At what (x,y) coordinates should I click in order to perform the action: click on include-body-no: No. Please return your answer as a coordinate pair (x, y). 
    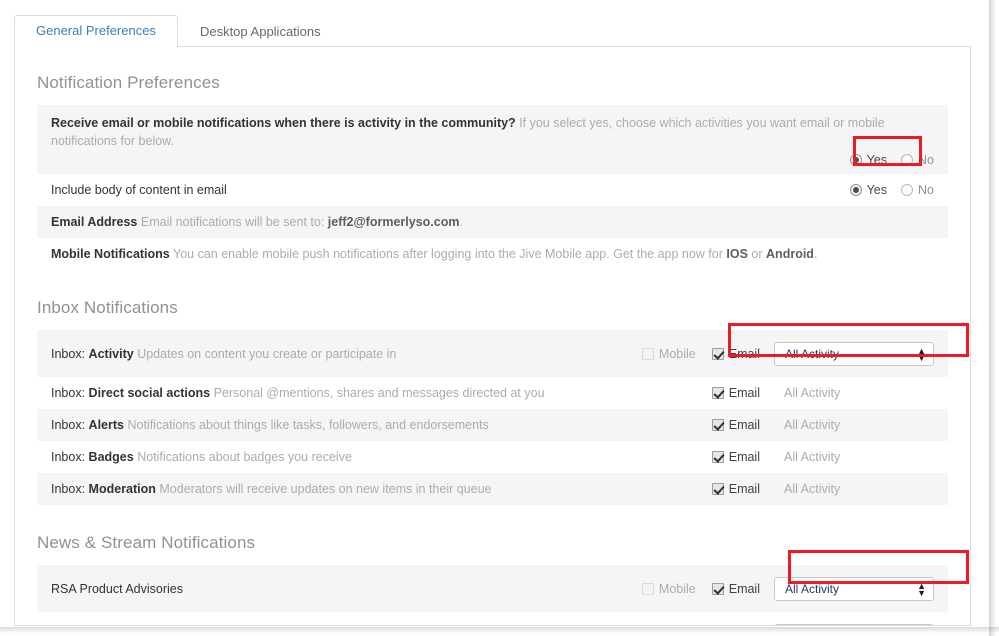
    Looking at the image, I should click on (917, 190).